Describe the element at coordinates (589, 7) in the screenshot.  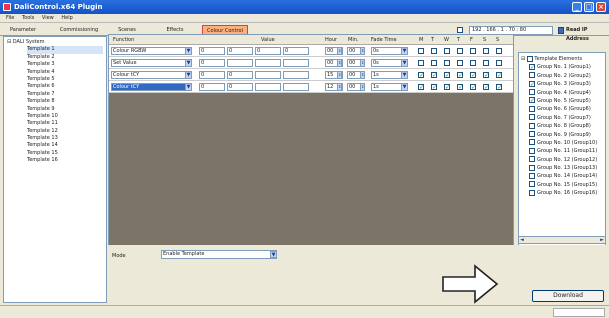
I see `maximize-button: □` at that location.